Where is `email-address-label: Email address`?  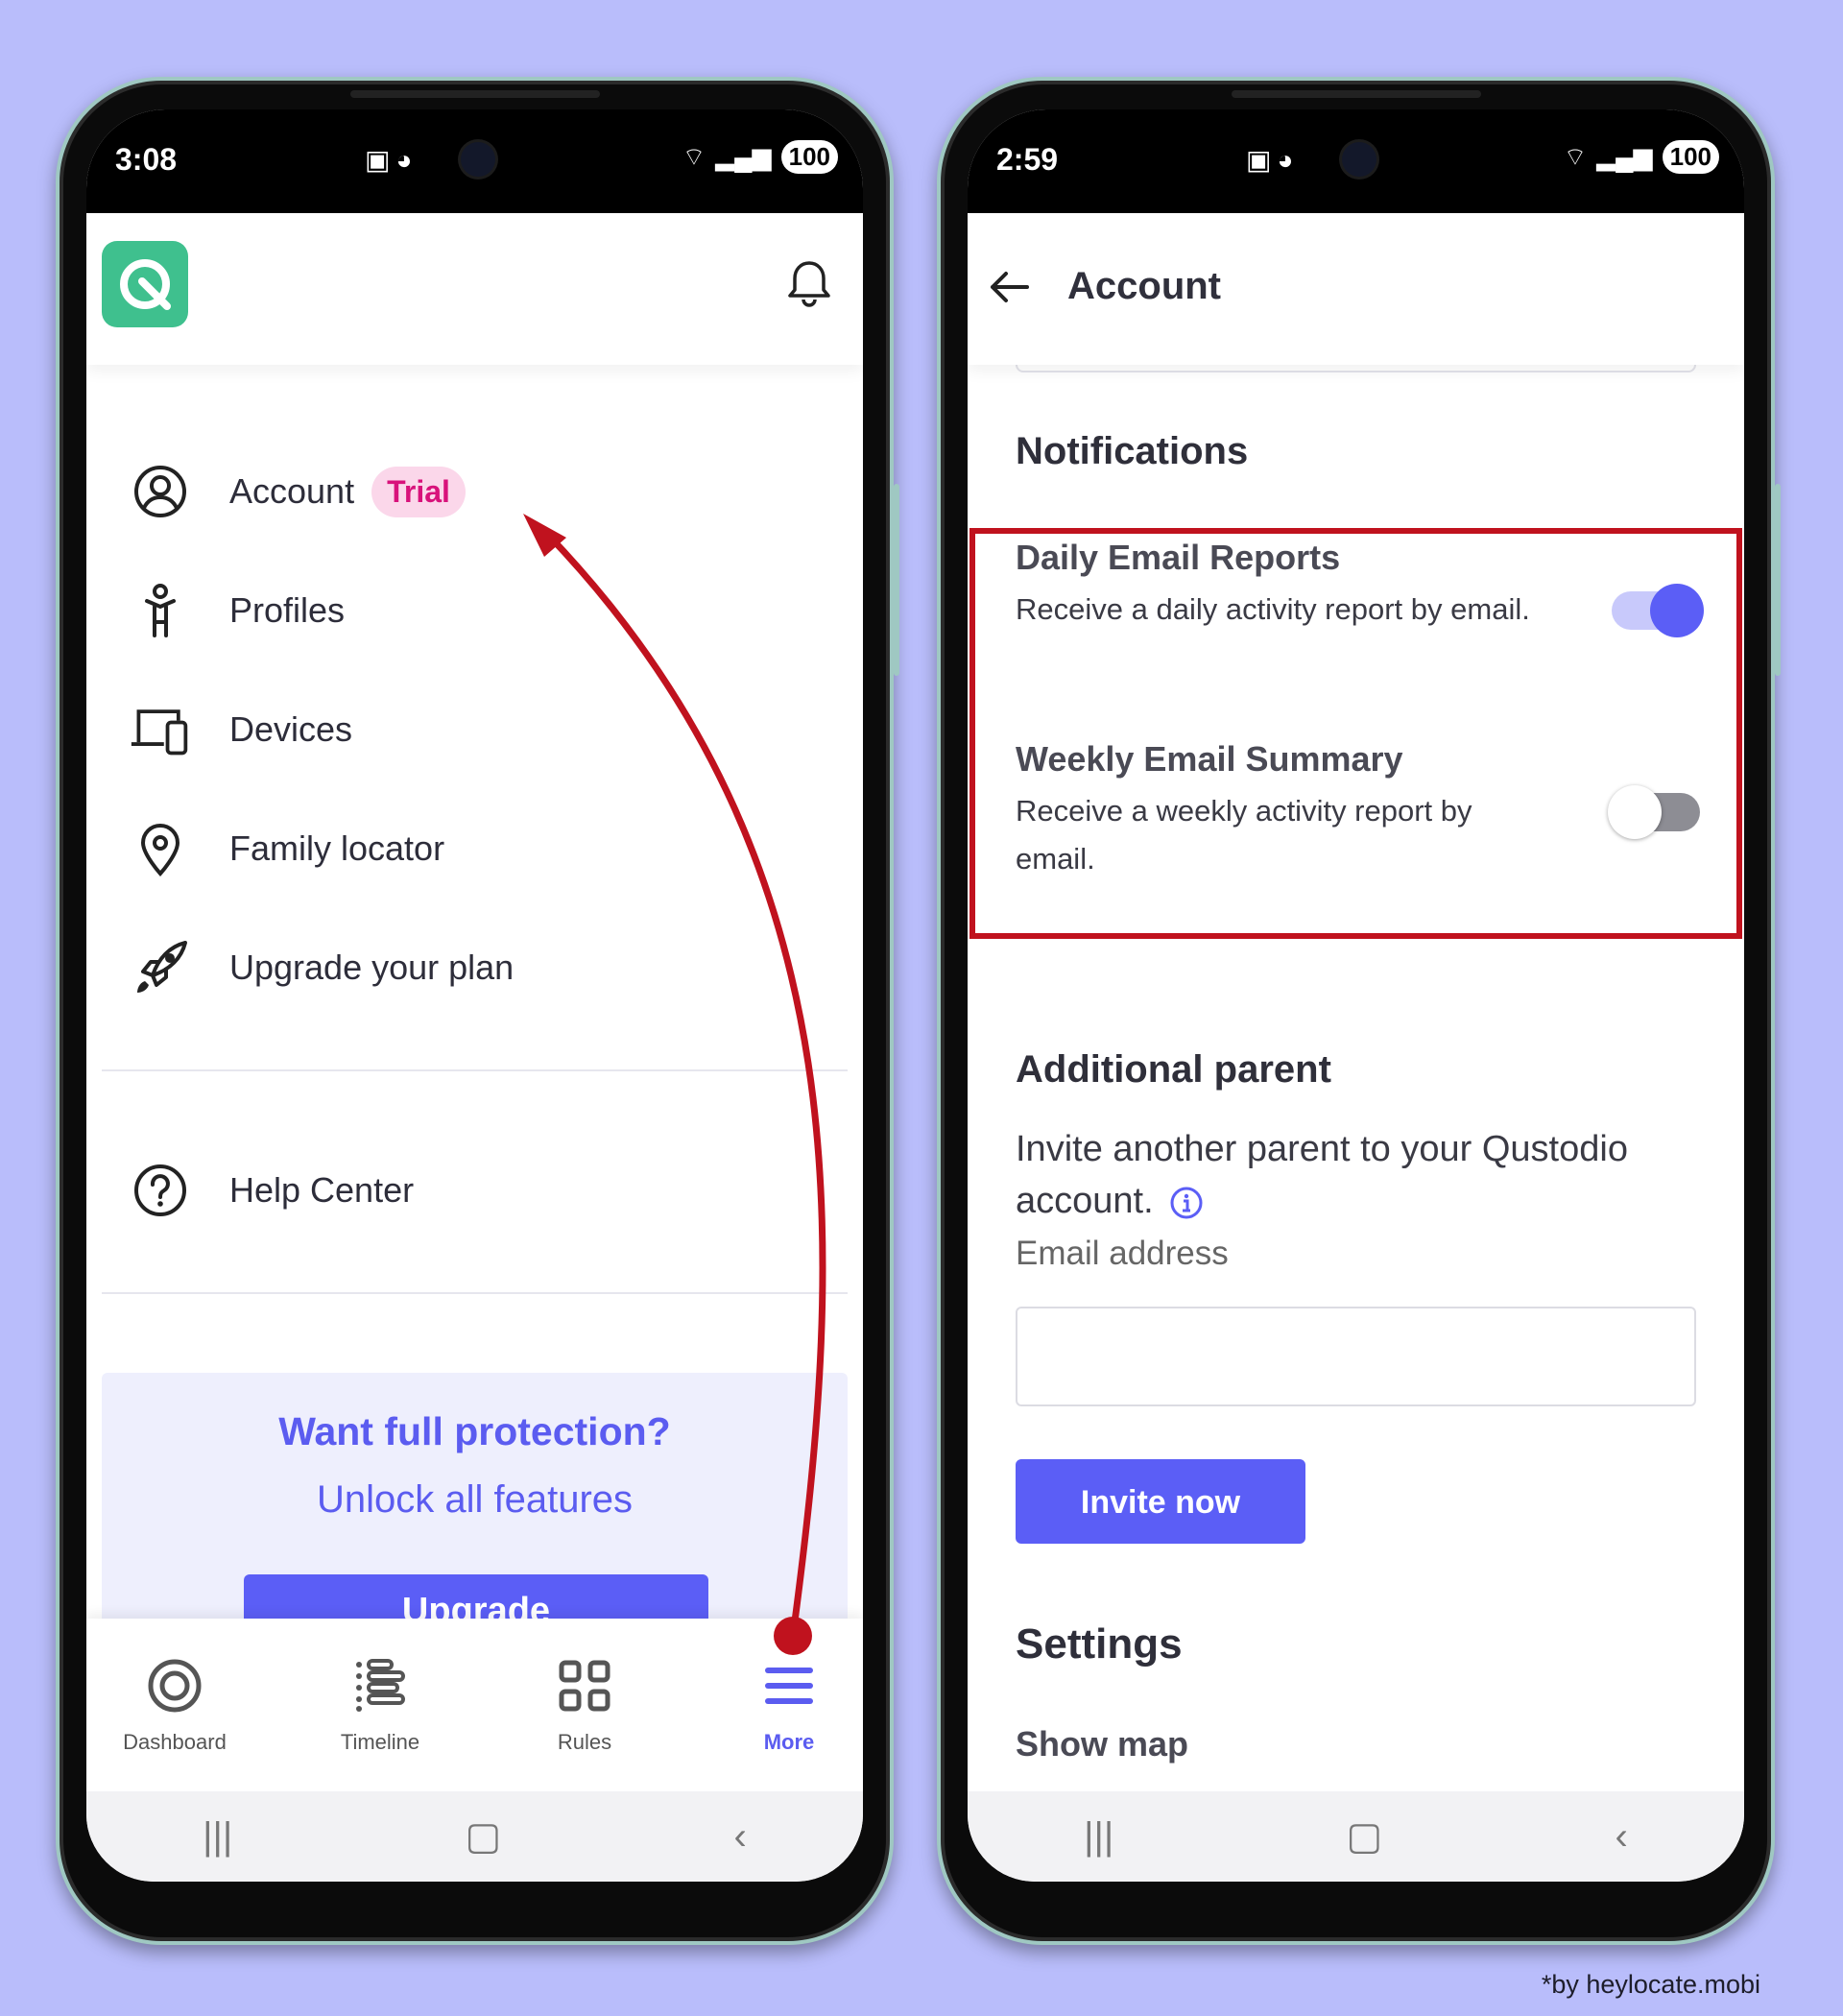 email-address-label: Email address is located at coordinates (1122, 1253).